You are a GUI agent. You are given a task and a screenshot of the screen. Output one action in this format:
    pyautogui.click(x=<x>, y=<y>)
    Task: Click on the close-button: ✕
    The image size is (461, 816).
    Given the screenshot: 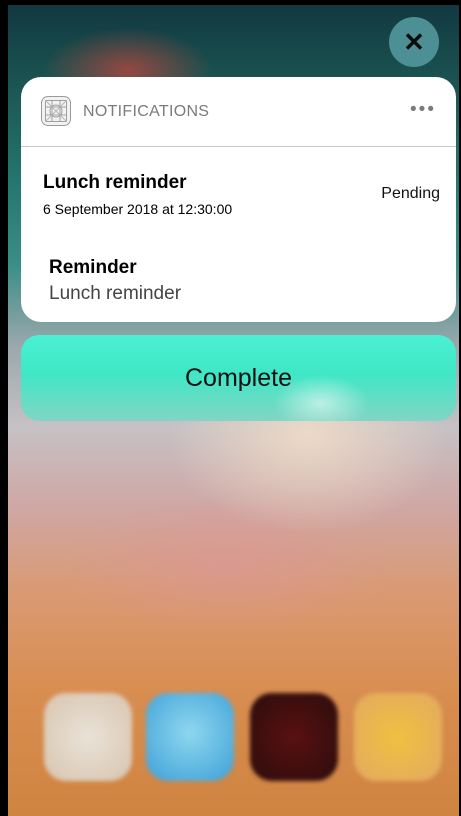 What is the action you would take?
    pyautogui.click(x=414, y=42)
    